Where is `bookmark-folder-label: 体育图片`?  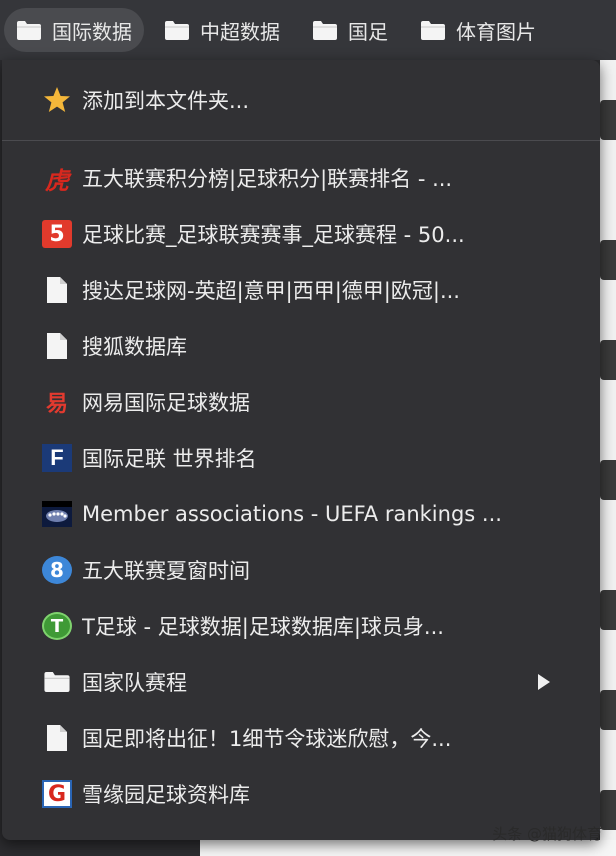
bookmark-folder-label: 体育图片 is located at coordinates (496, 31).